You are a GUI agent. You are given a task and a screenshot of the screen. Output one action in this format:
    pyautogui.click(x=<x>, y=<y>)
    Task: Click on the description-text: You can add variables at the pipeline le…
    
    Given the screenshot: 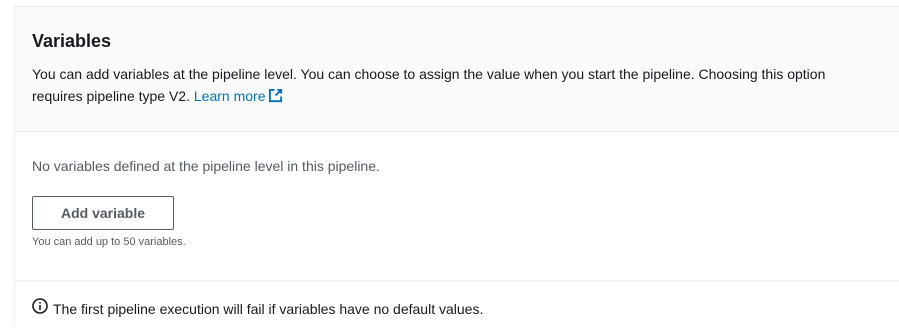 What is the action you would take?
    pyautogui.click(x=429, y=85)
    